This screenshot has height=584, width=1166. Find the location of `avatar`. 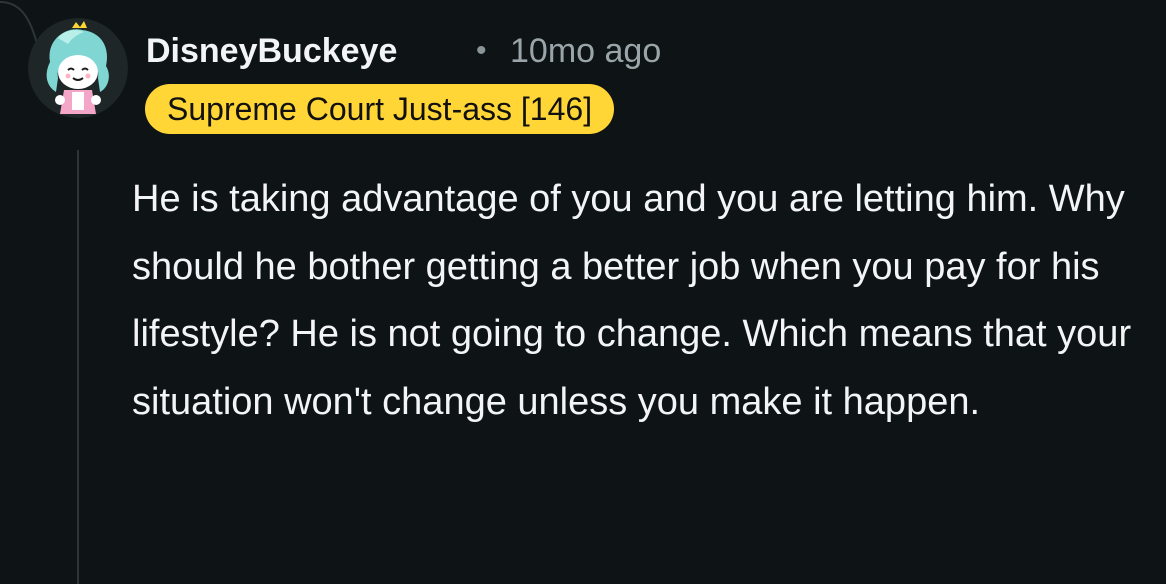

avatar is located at coordinates (78, 68).